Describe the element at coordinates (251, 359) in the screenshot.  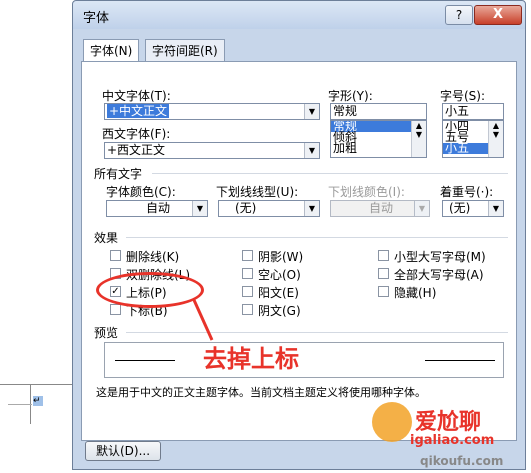
I see `annotation-text: 去掉上标` at that location.